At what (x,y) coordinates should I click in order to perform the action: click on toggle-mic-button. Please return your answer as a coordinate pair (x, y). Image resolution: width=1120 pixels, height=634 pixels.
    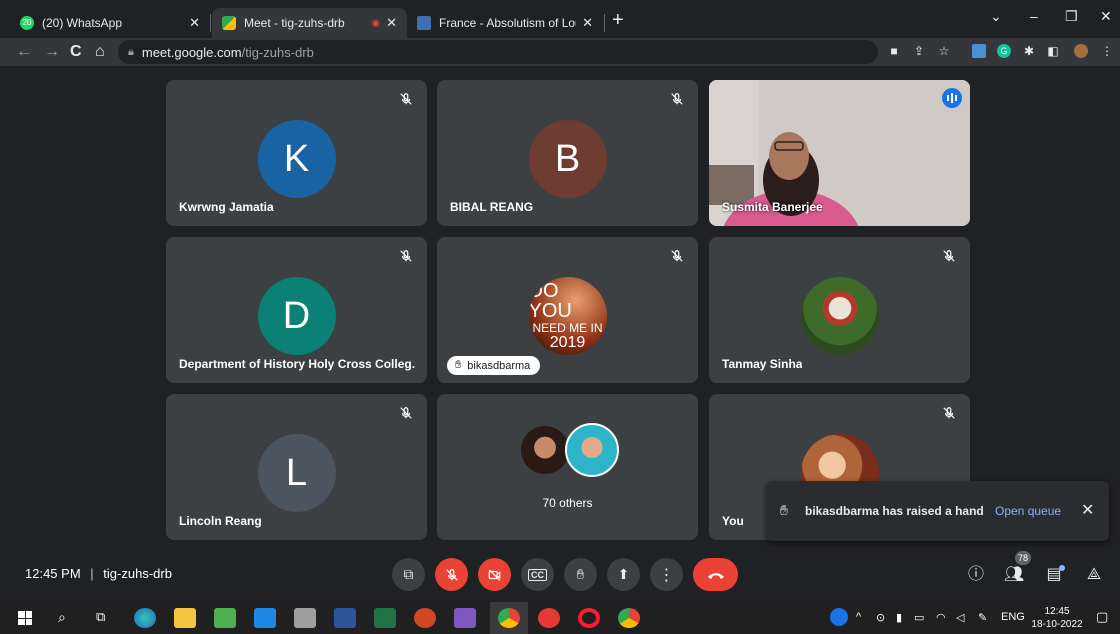
    Looking at the image, I should click on (451, 574).